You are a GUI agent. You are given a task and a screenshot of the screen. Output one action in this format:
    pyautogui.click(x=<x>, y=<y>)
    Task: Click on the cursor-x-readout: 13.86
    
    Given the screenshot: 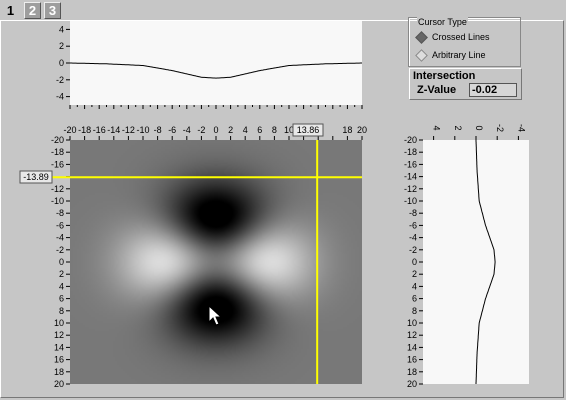 What is the action you would take?
    pyautogui.click(x=308, y=130)
    